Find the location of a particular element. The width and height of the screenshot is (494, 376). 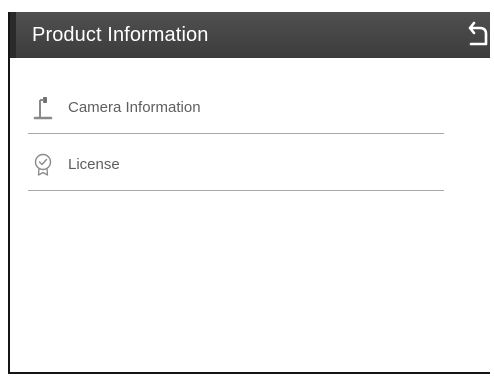

camera-stand-icon is located at coordinates (43, 108).